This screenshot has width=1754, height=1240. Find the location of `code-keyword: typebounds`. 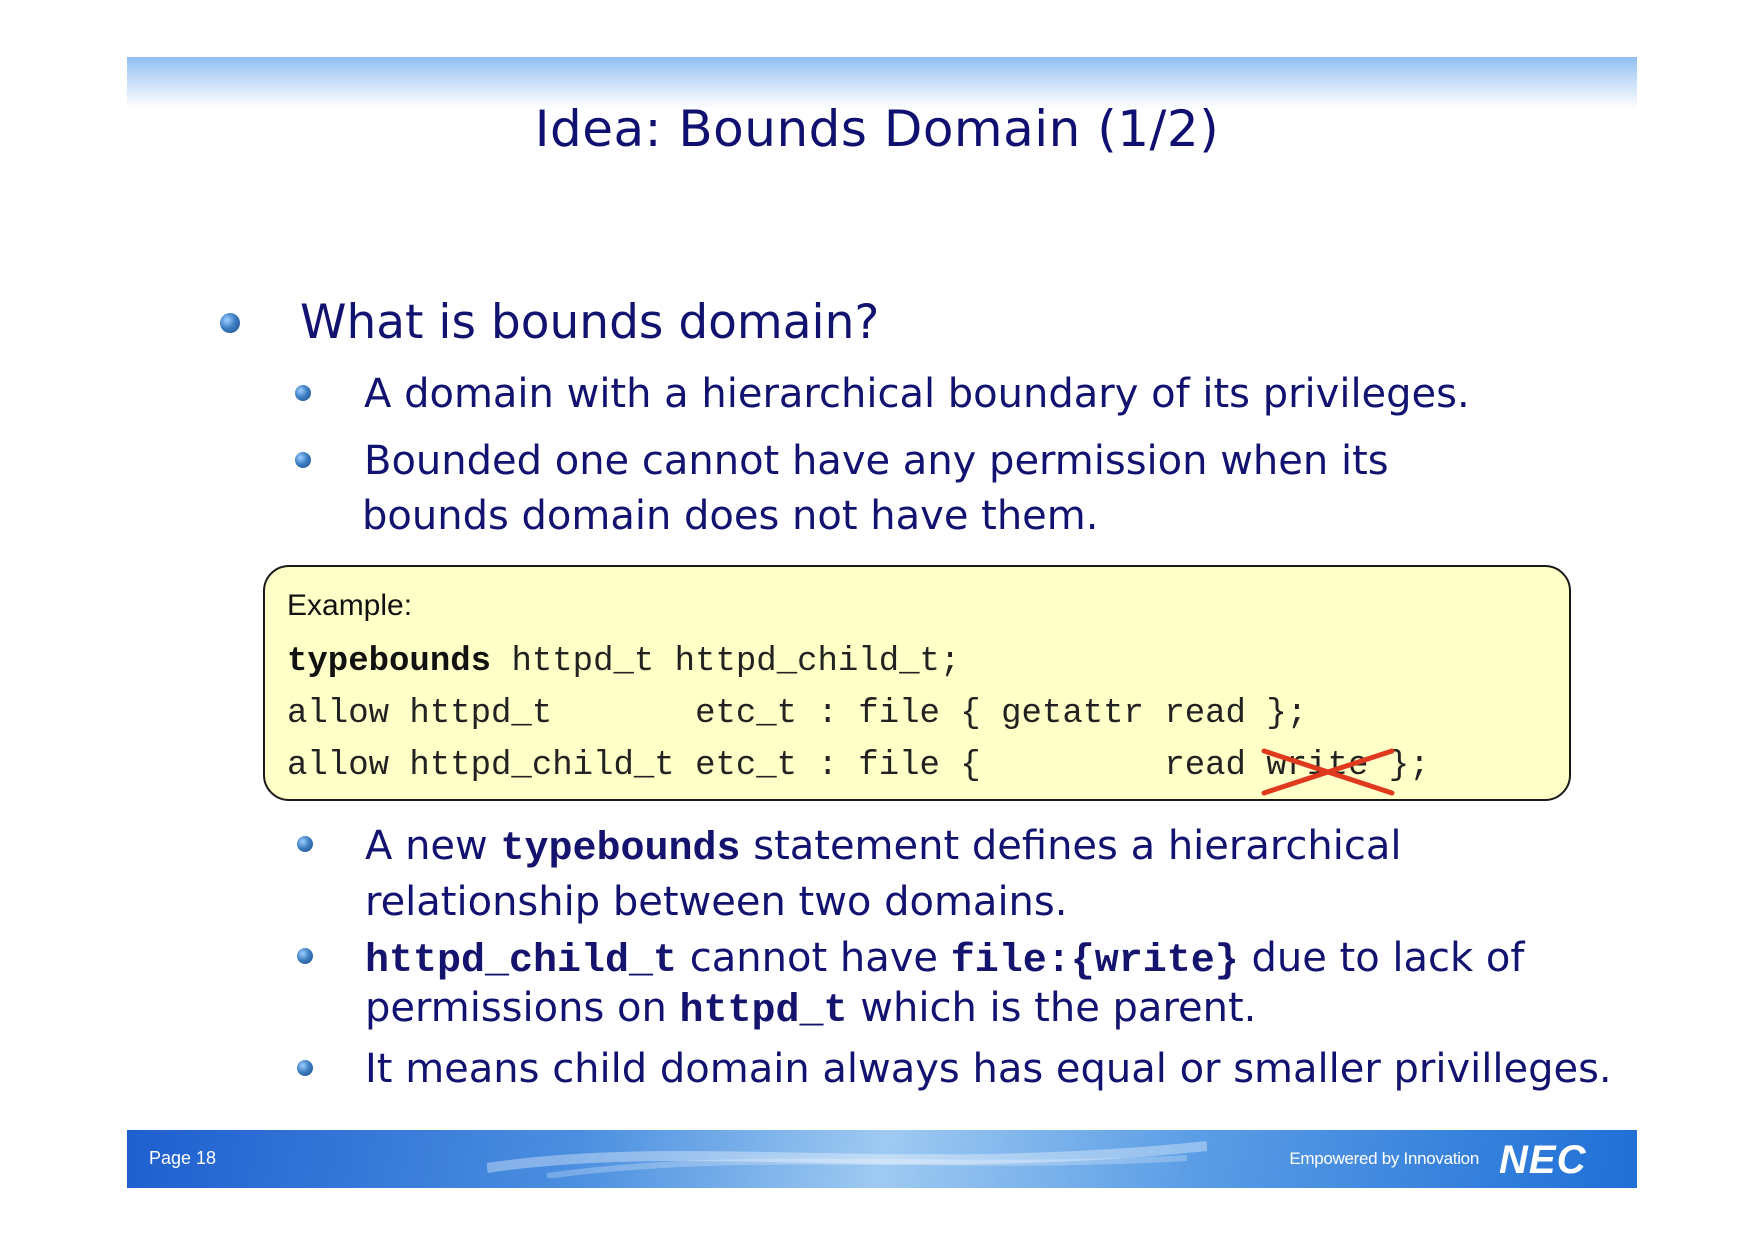

code-keyword: typebounds is located at coordinates (389, 662).